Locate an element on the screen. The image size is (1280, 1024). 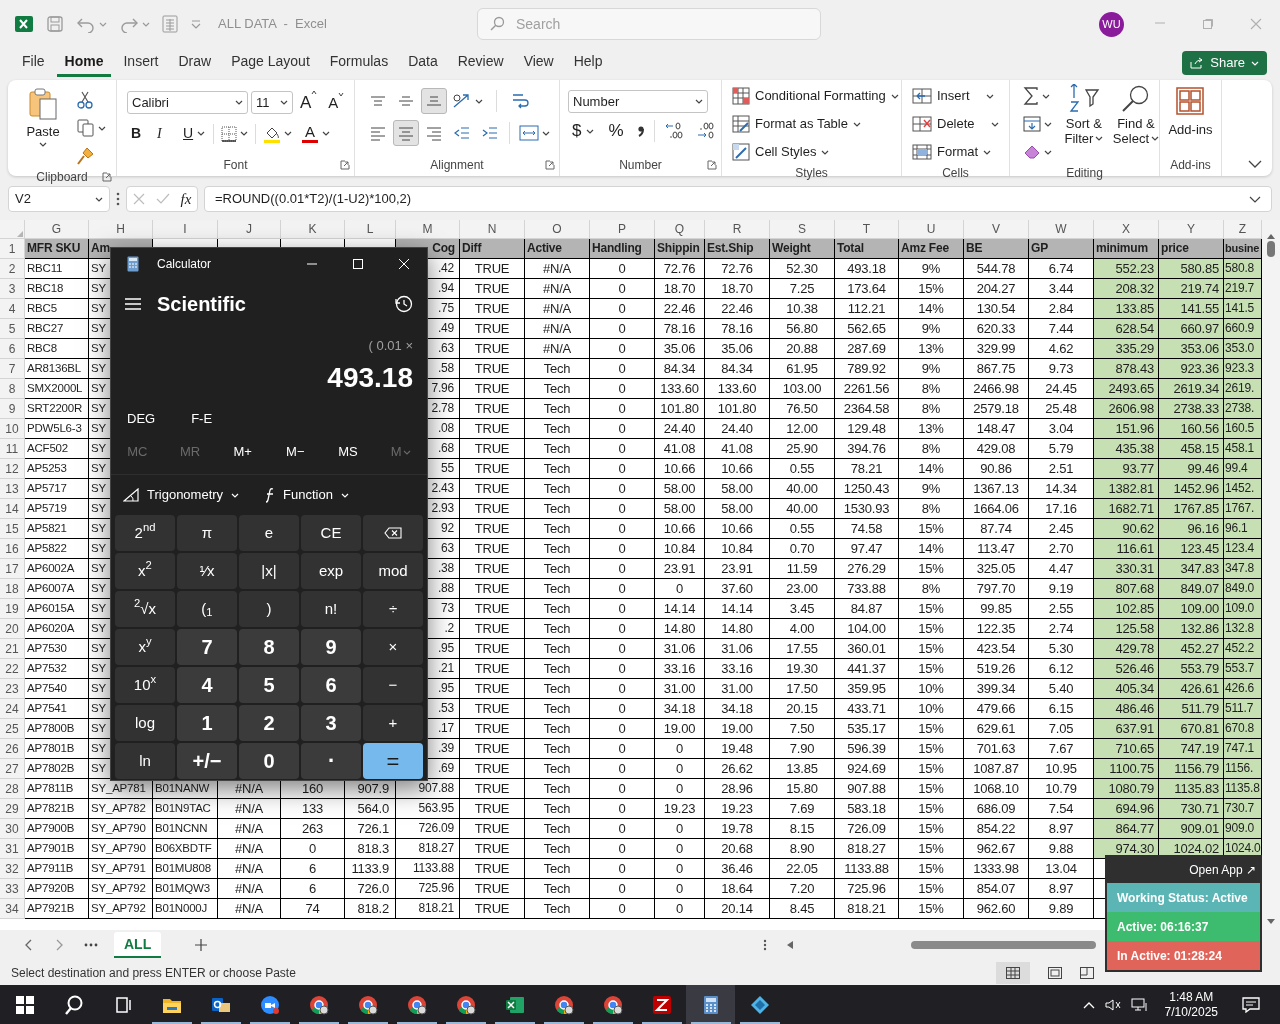
font-size-dropdown: 11 is located at coordinates (272, 103).